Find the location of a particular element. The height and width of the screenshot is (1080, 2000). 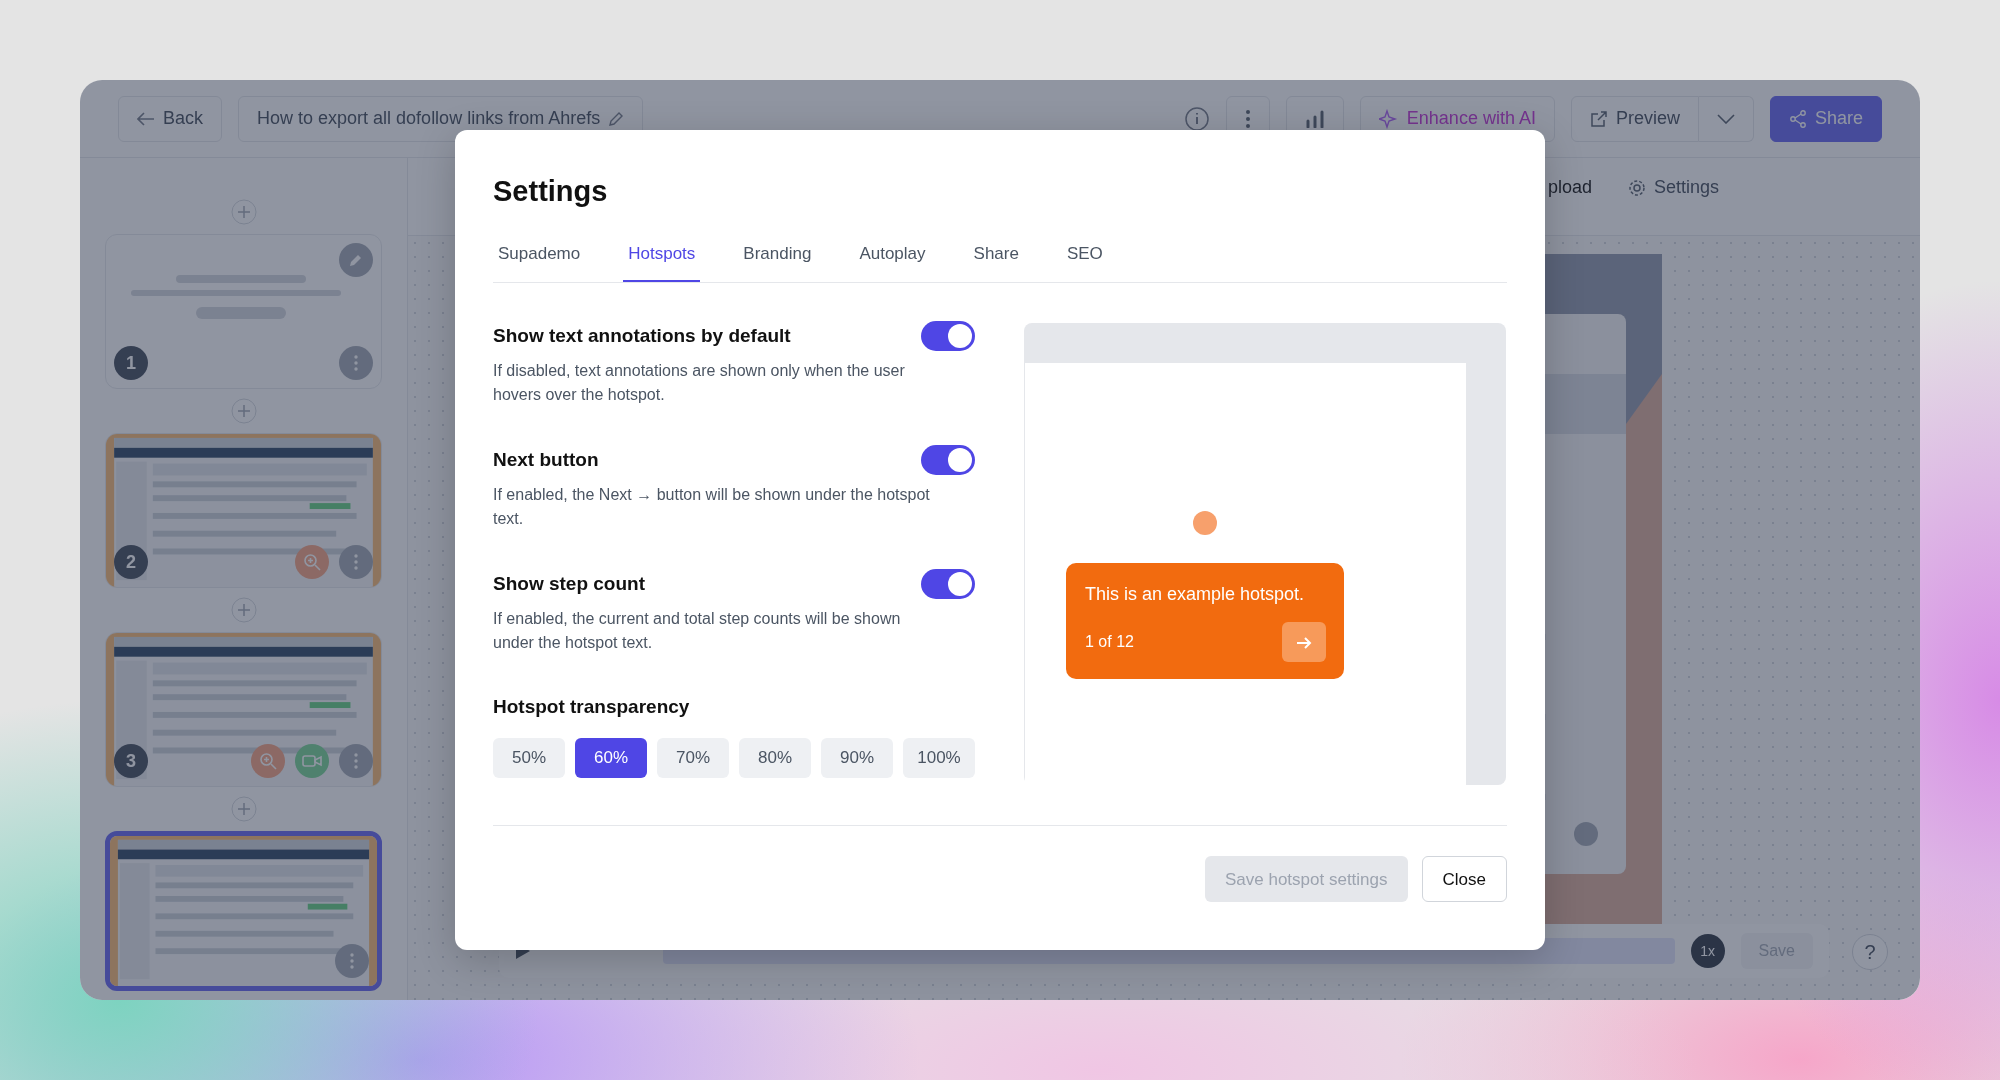

tab: Branding is located at coordinates (777, 256).